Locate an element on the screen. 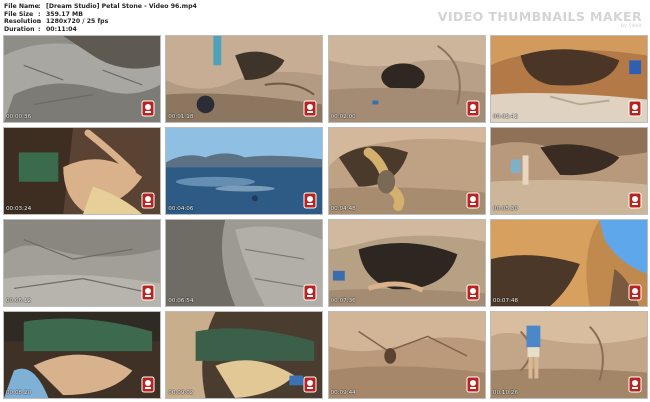 The width and height of the screenshot is (650, 402). thumbnail-timestamp: 00:04:48 is located at coordinates (343, 209).